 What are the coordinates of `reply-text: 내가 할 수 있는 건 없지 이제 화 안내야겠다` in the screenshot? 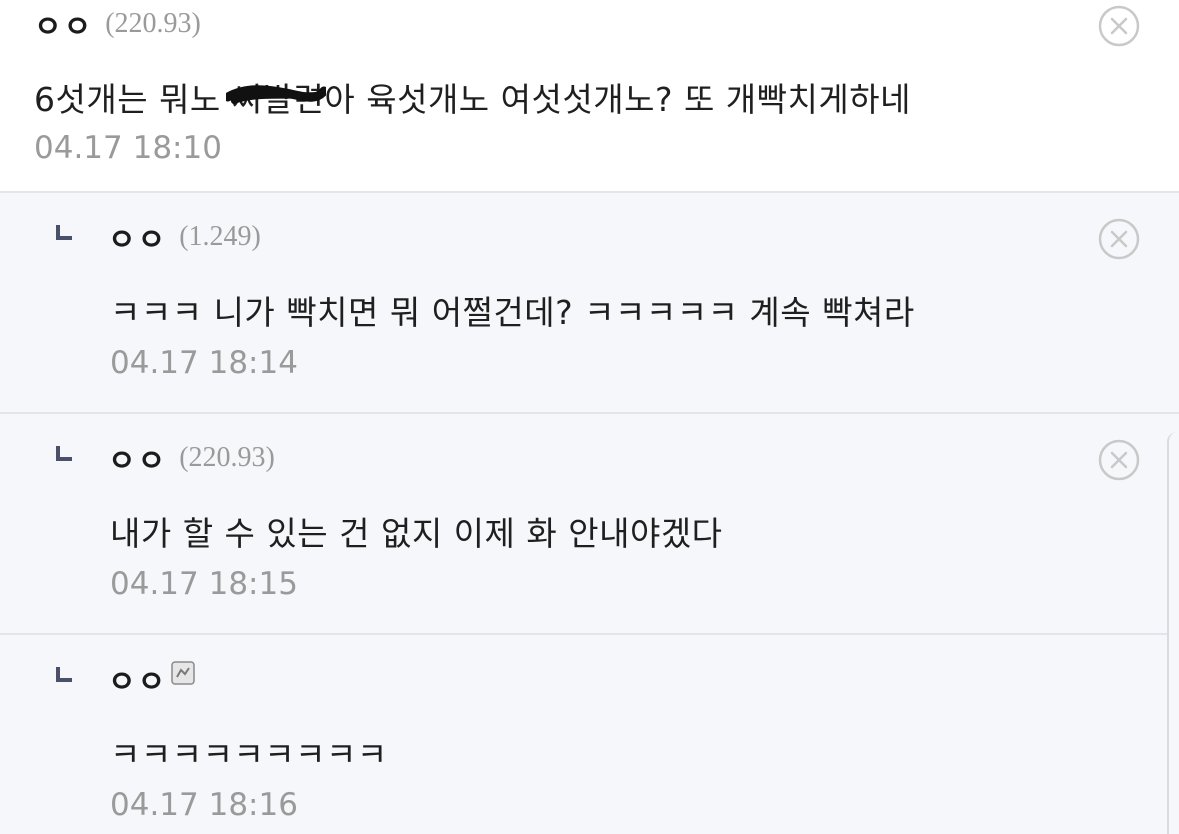 It's located at (416, 533).